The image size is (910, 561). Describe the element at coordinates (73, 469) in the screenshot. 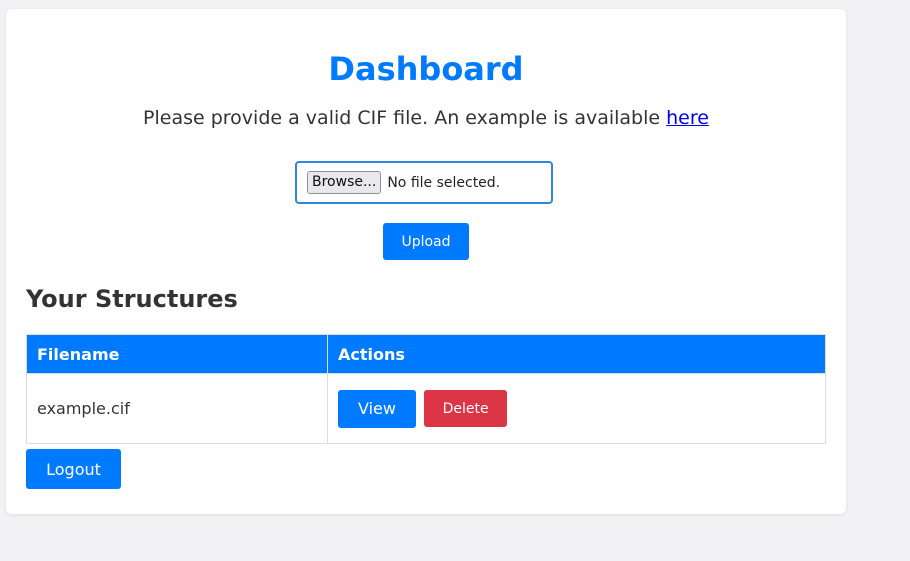

I see `logout-button: Logout` at that location.